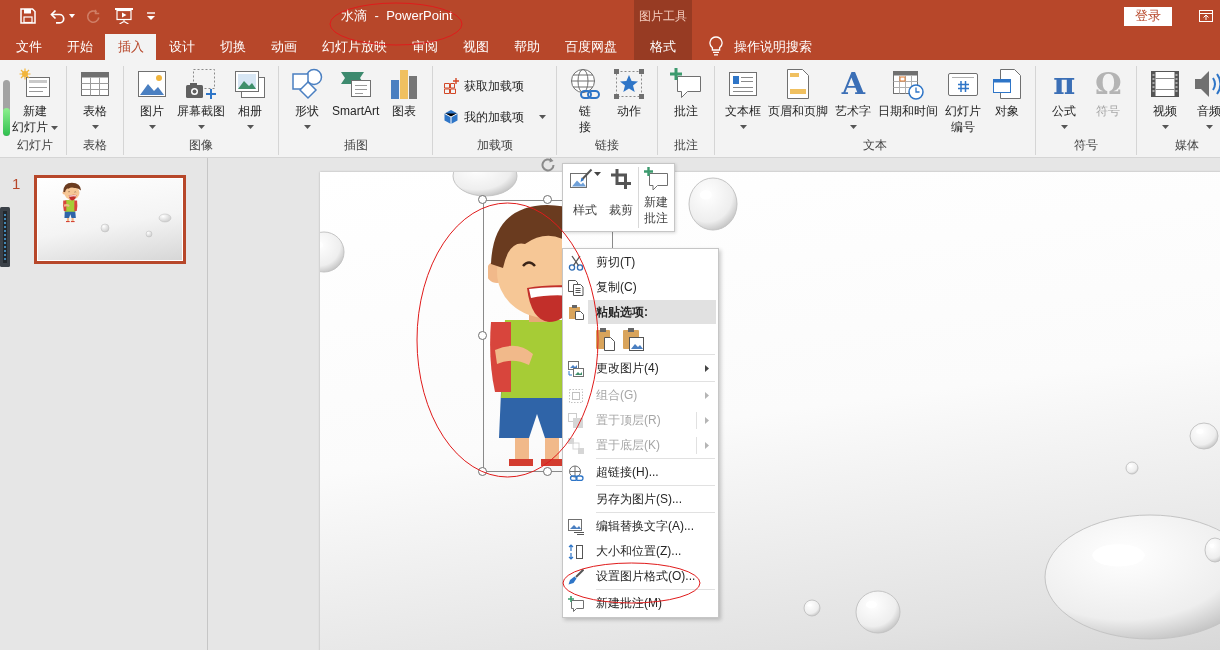 This screenshot has height=650, width=1220. I want to click on crop-icon, so click(621, 179).